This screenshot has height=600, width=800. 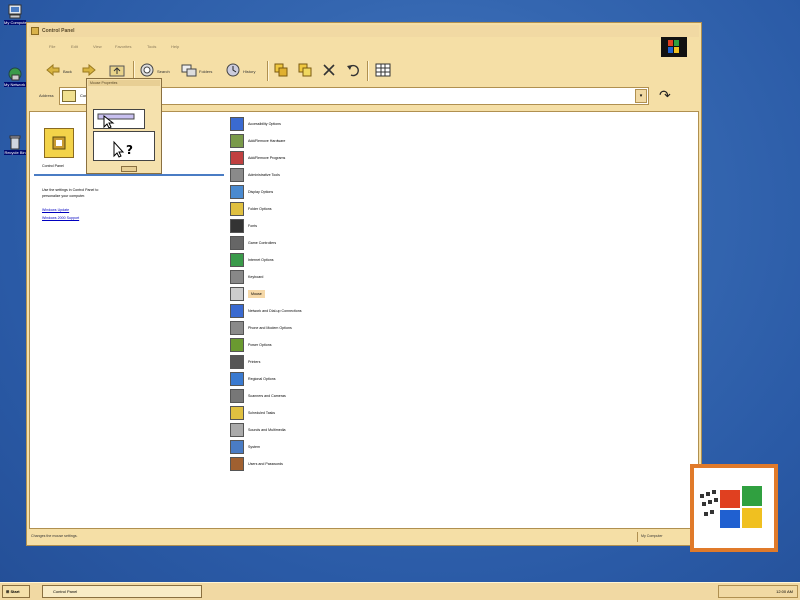 What do you see at coordinates (275, 310) in the screenshot?
I see `item-label: Network and Dial-up Connections` at bounding box center [275, 310].